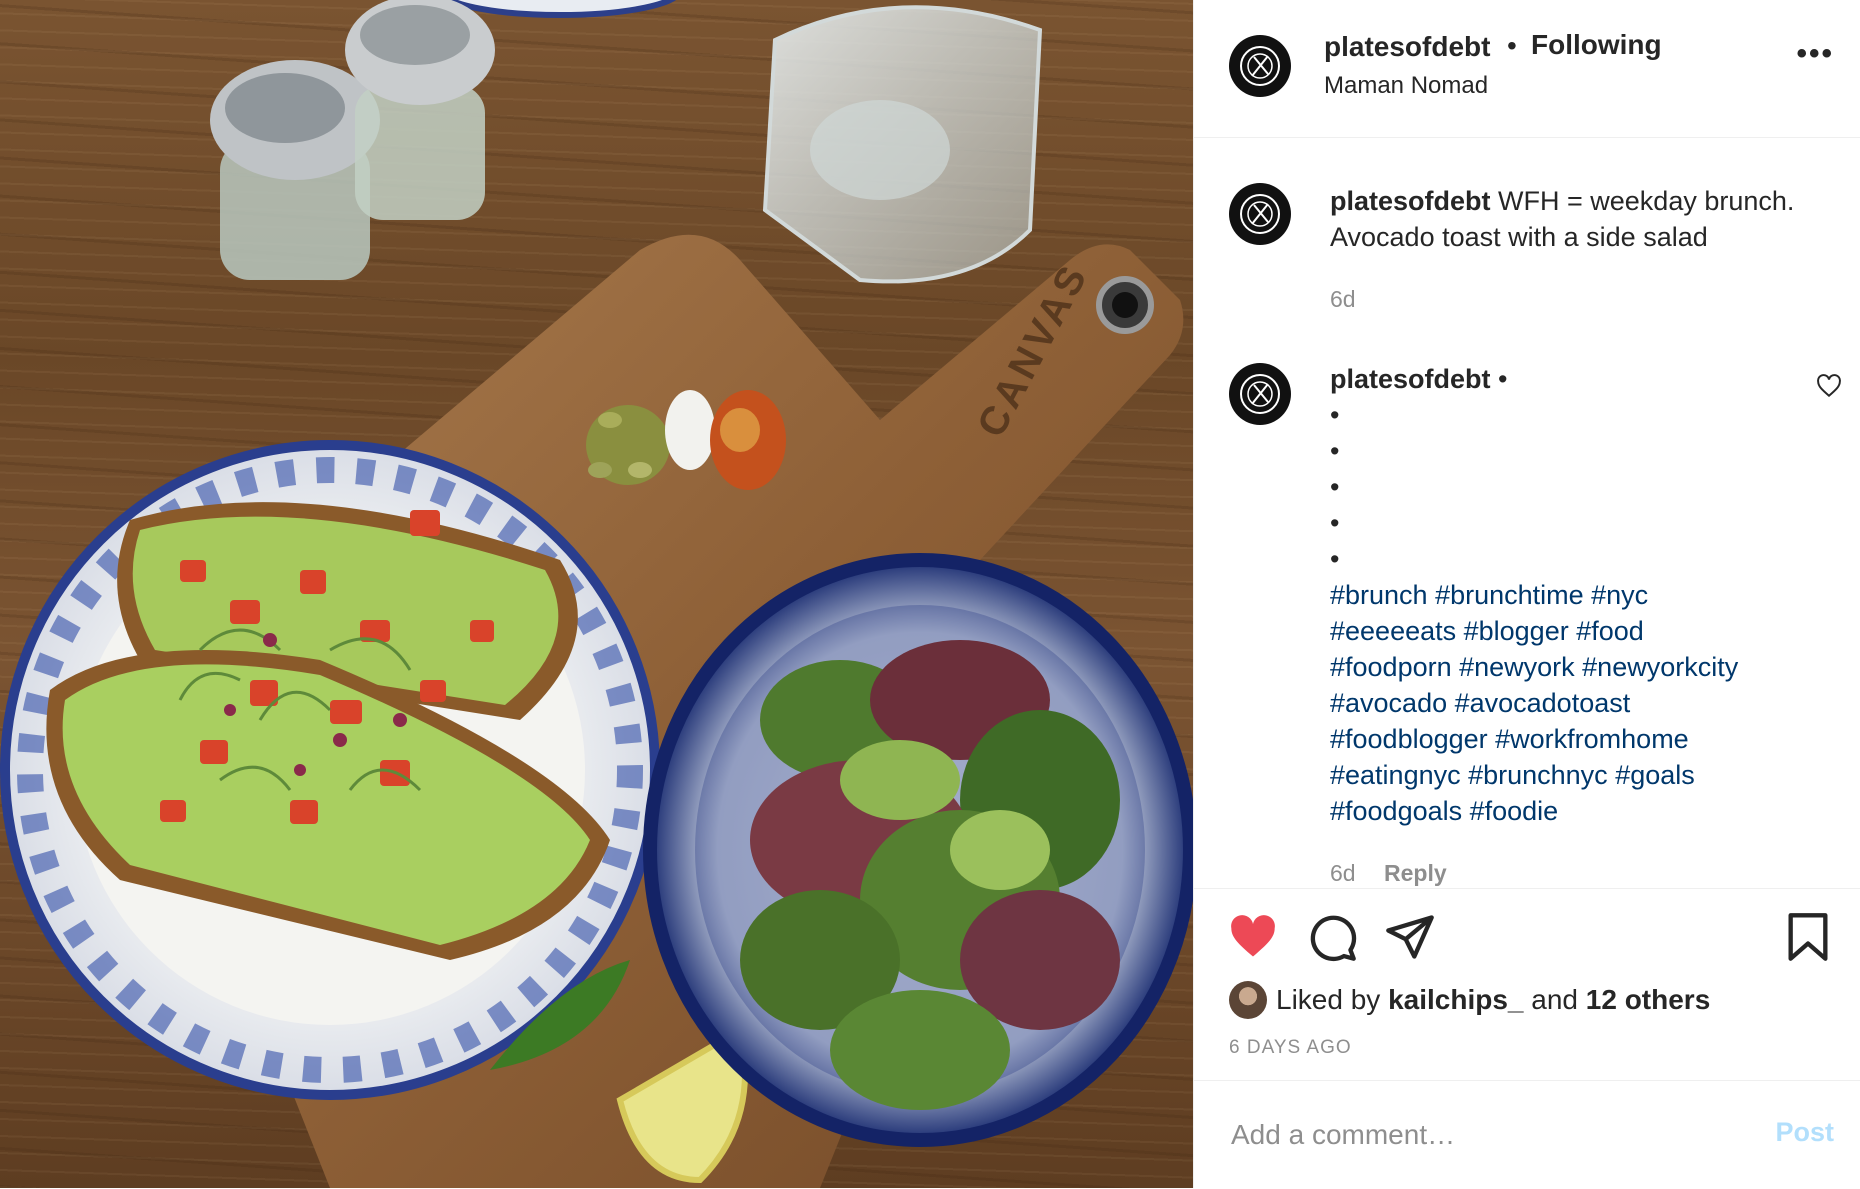  What do you see at coordinates (1554, 999) in the screenshot?
I see `liked-and-label: and` at bounding box center [1554, 999].